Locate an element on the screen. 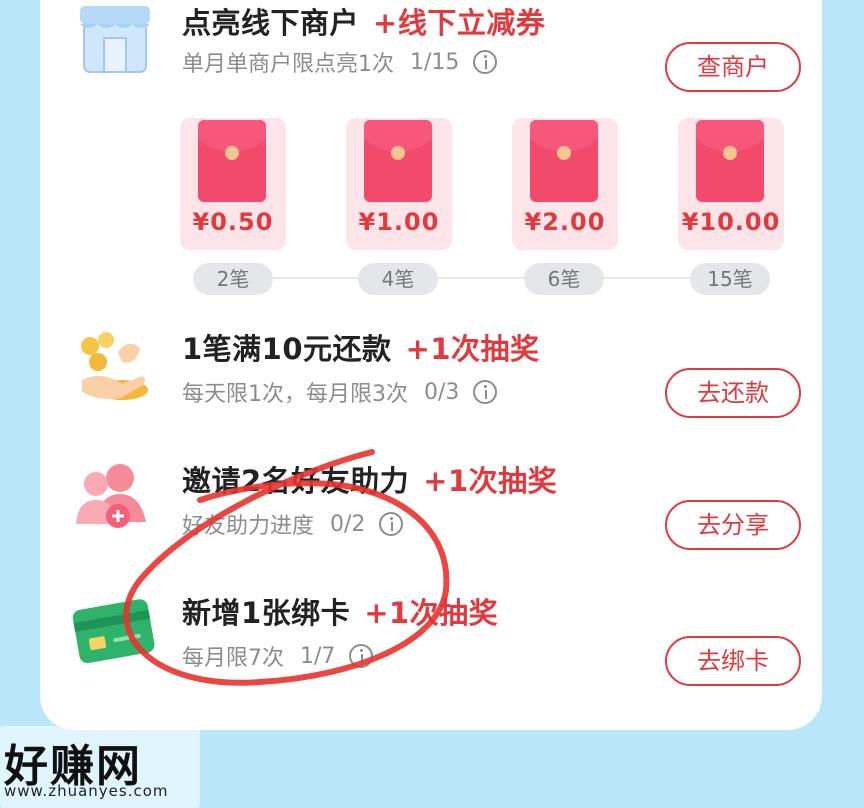  step-pill: 4笔 is located at coordinates (398, 279).